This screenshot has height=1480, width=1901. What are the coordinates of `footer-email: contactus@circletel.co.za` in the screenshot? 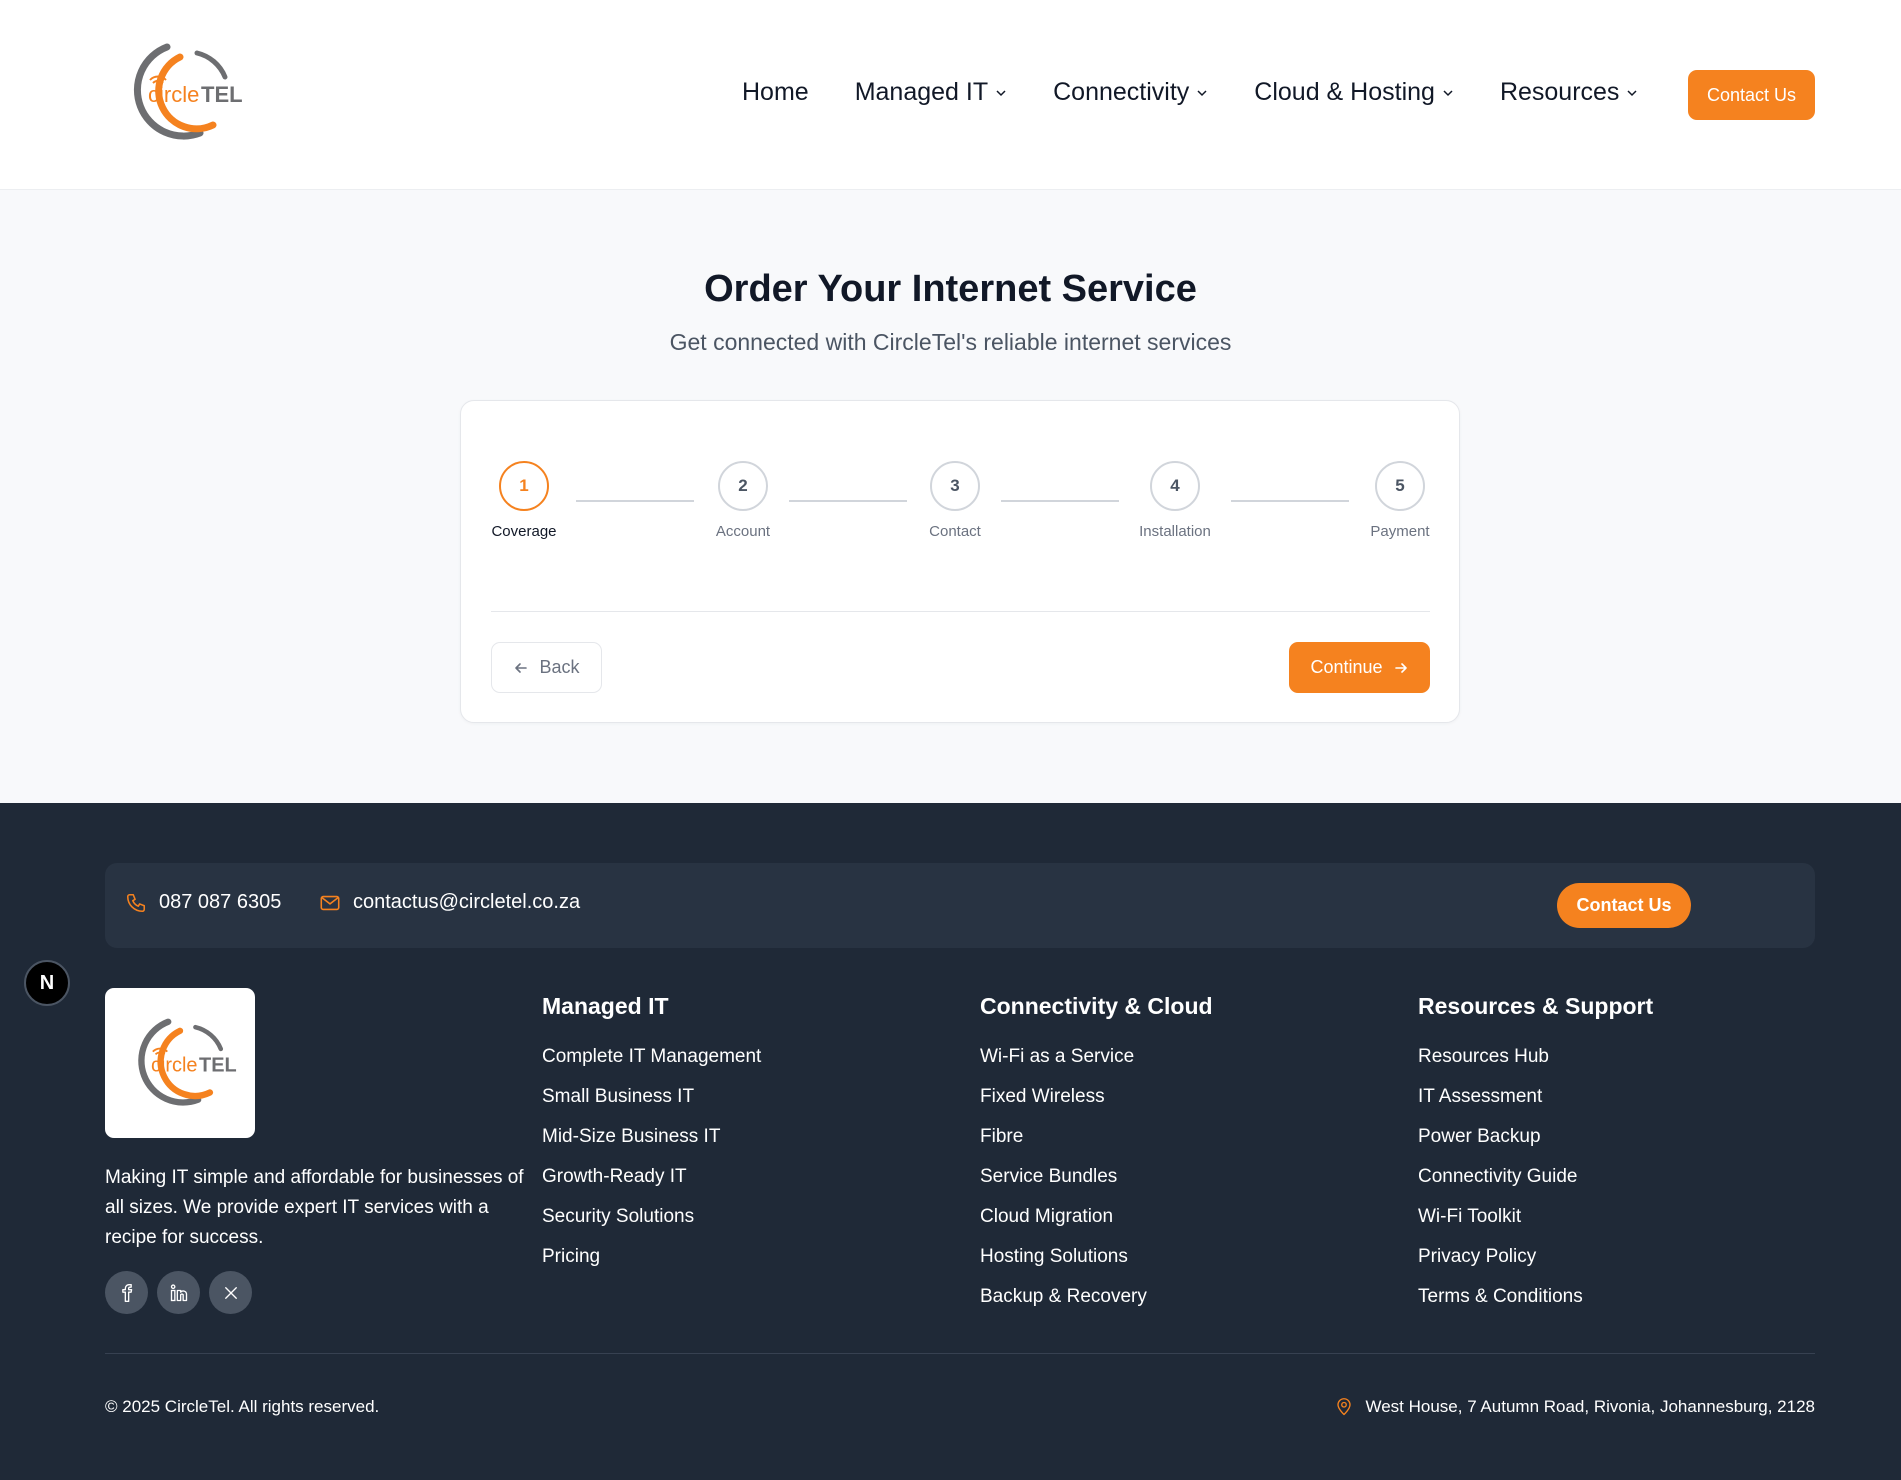 It's located at (449, 902).